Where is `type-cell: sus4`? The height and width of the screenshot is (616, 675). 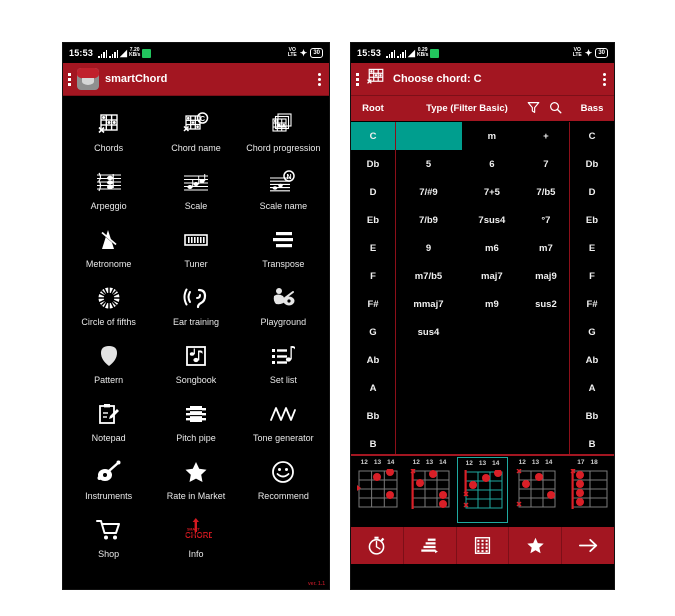 type-cell: sus4 is located at coordinates (428, 332).